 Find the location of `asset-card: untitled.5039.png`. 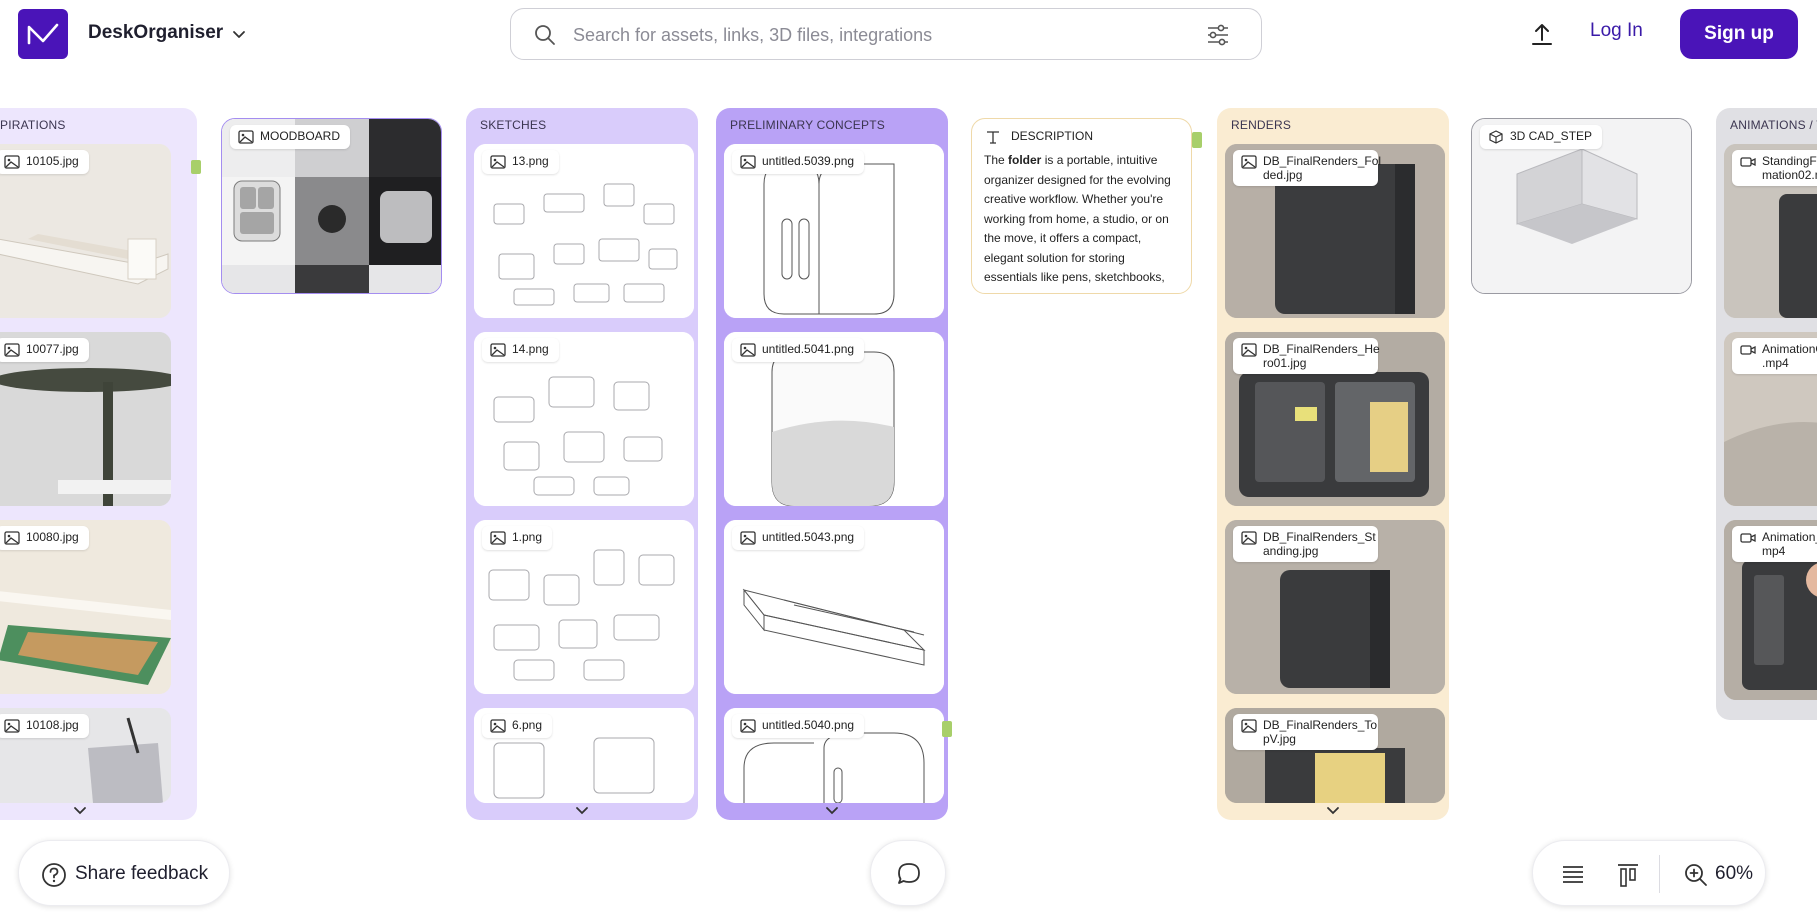

asset-card: untitled.5039.png is located at coordinates (834, 231).